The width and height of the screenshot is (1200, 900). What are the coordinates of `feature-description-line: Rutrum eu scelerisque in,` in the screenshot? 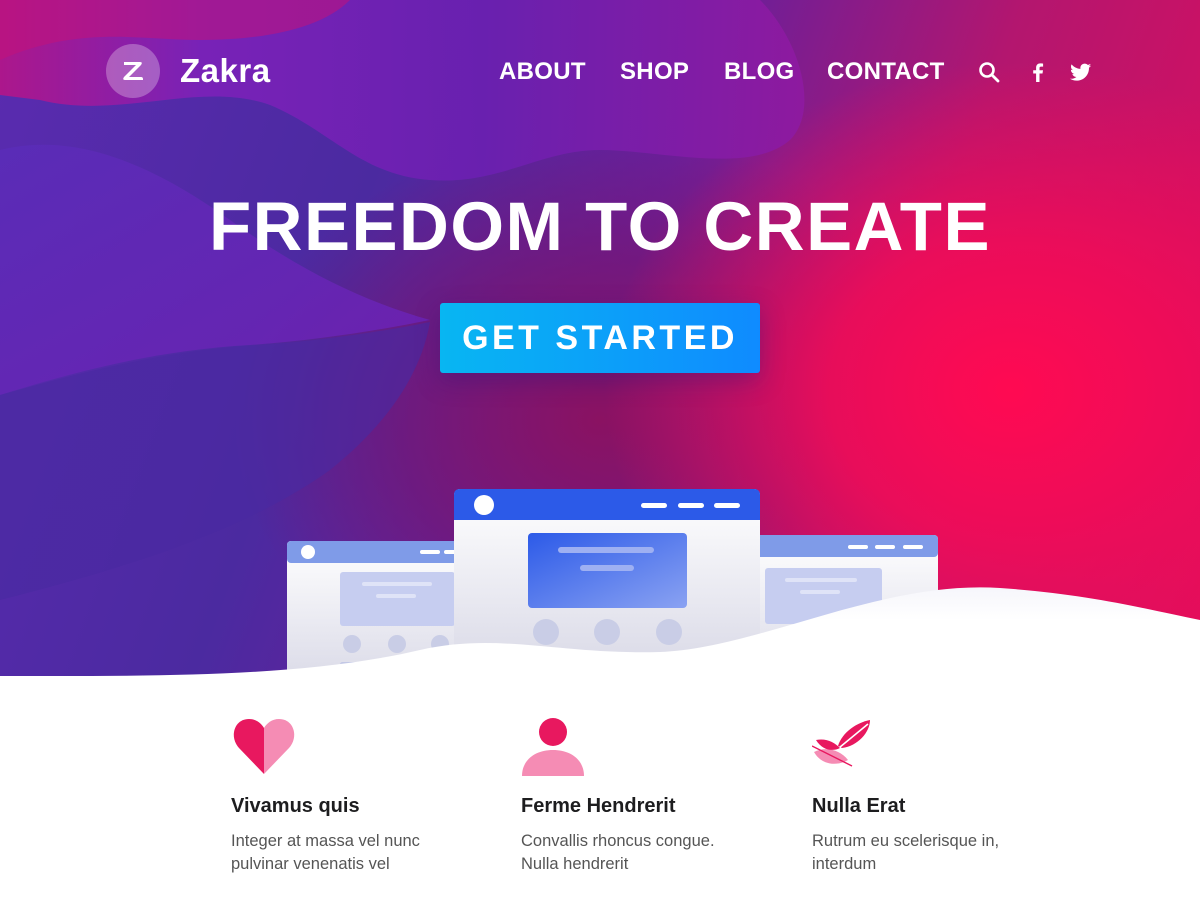 It's located at (906, 841).